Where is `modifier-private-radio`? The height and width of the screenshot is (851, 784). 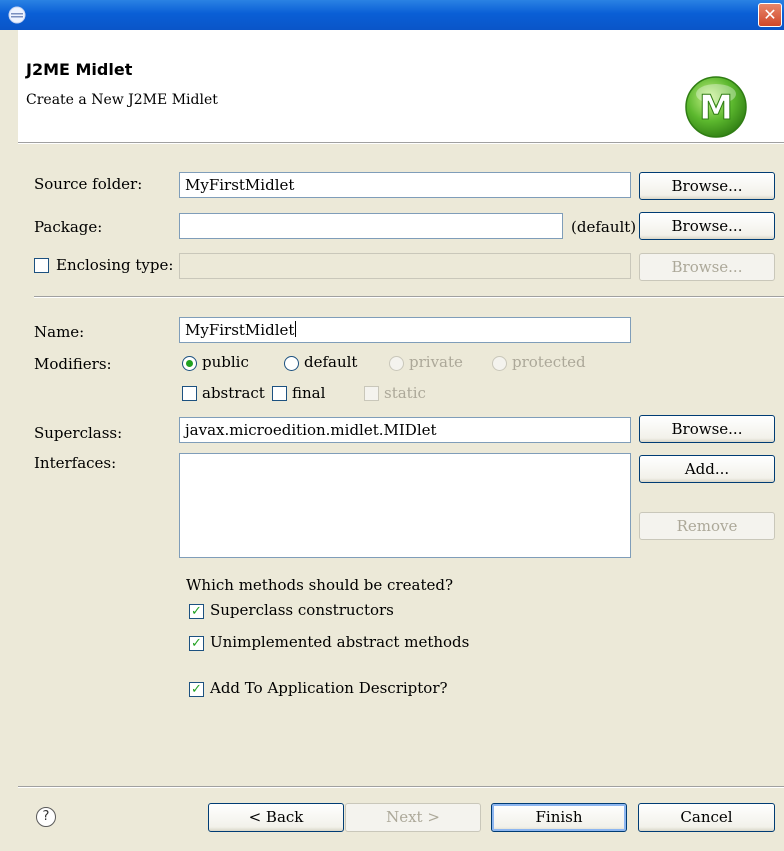 modifier-private-radio is located at coordinates (396, 363).